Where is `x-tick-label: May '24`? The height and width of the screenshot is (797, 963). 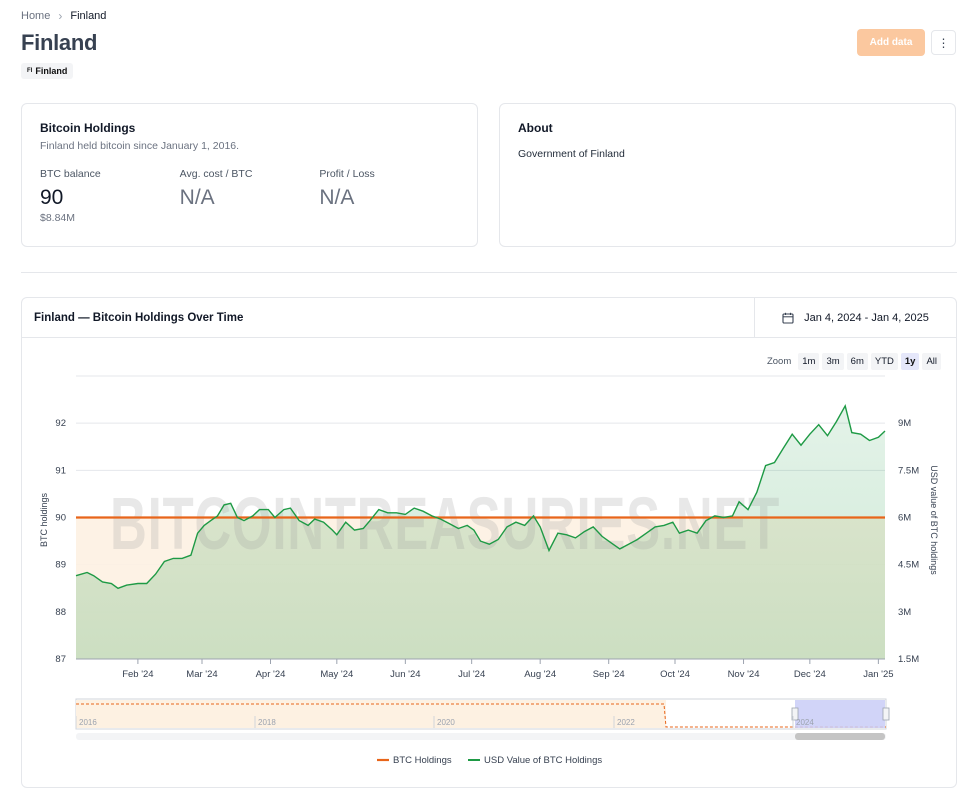
x-tick-label: May '24 is located at coordinates (336, 674).